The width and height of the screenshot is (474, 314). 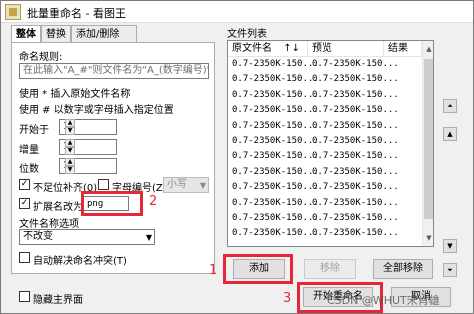 I want to click on scroll-thumb, so click(x=428, y=139).